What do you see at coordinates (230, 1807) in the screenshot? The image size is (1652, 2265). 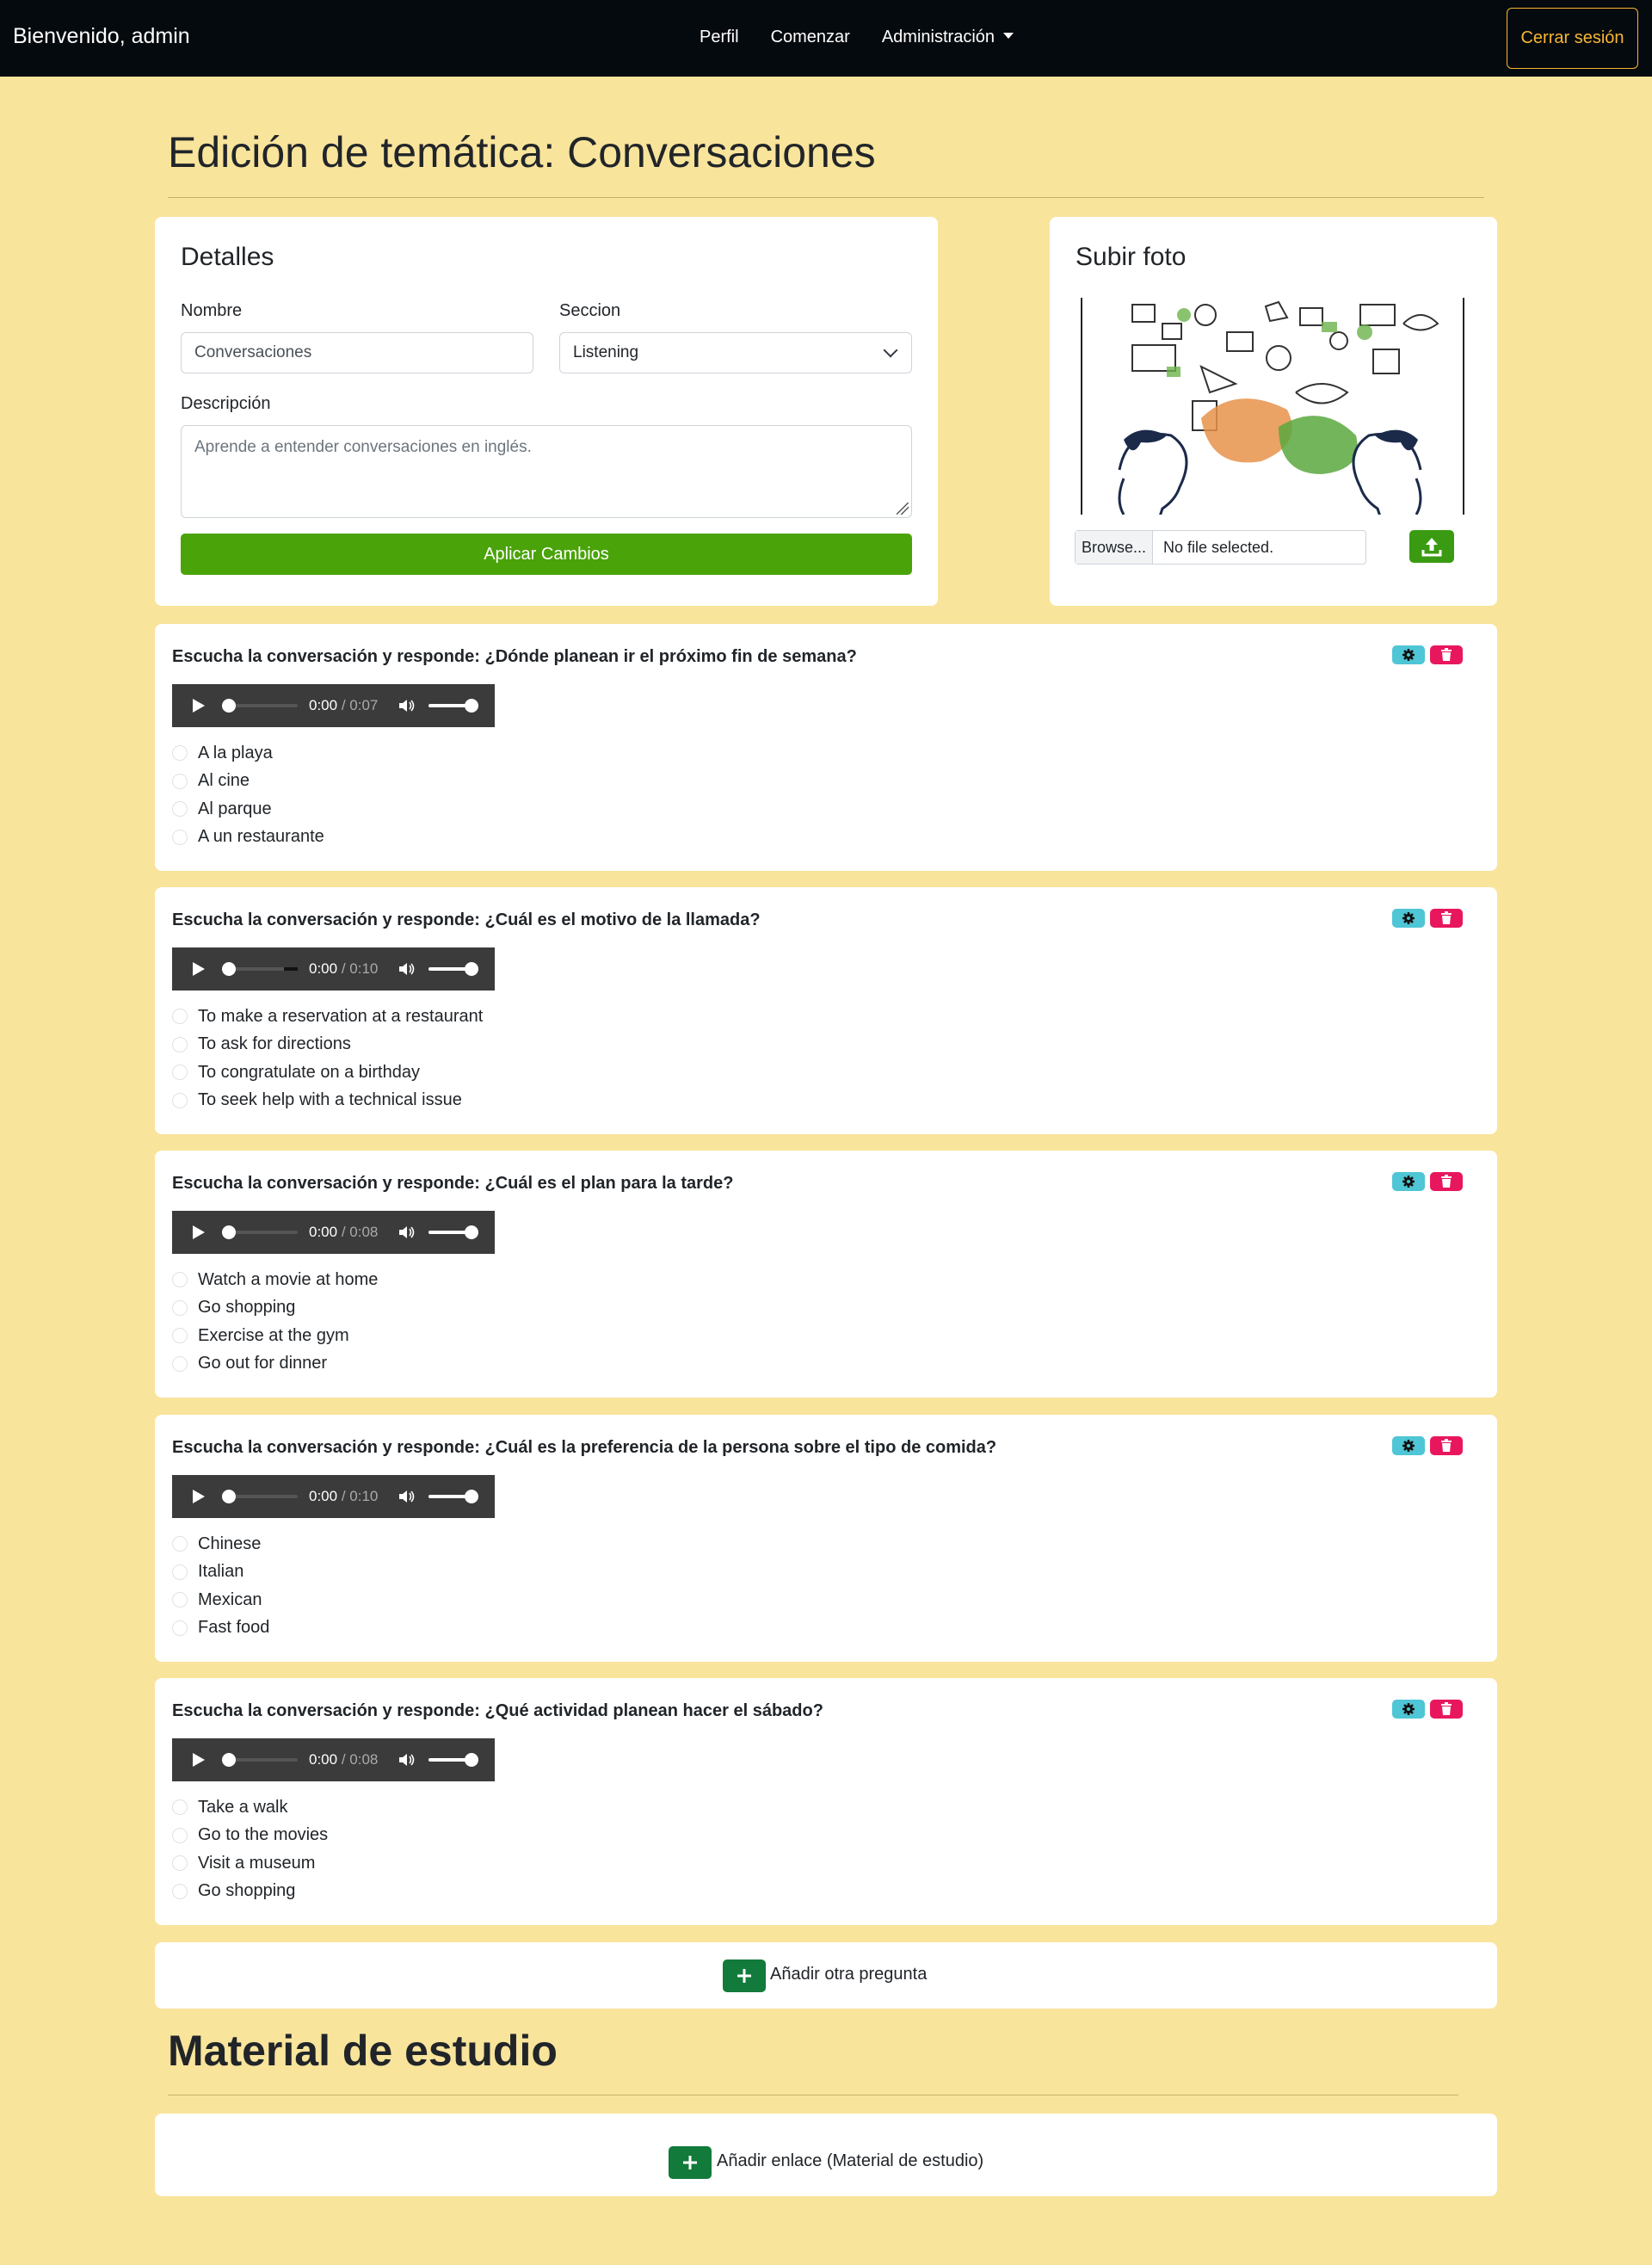 I see `answer-option: Take a walk` at bounding box center [230, 1807].